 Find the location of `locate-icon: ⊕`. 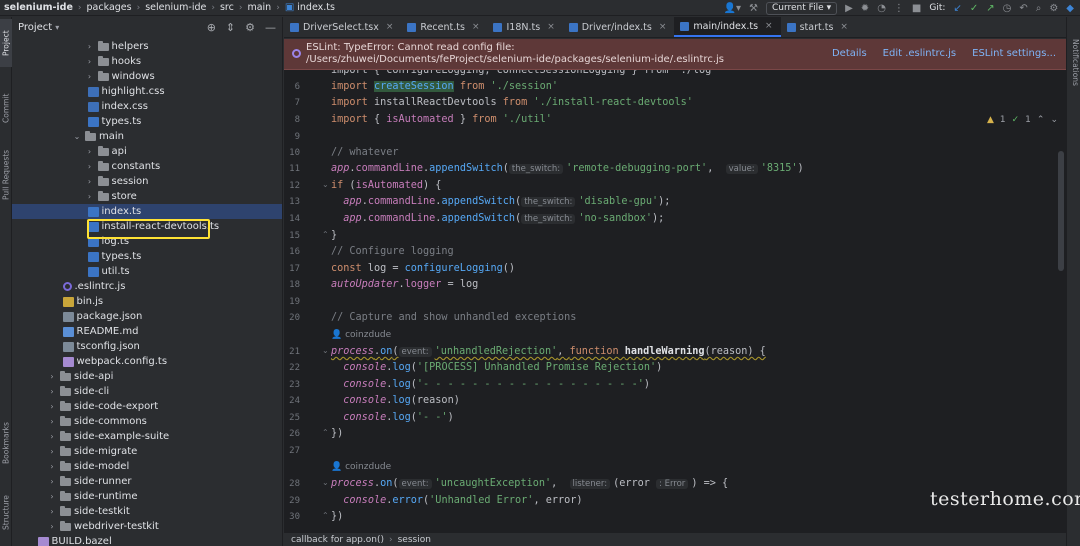

locate-icon: ⊕ is located at coordinates (211, 27).